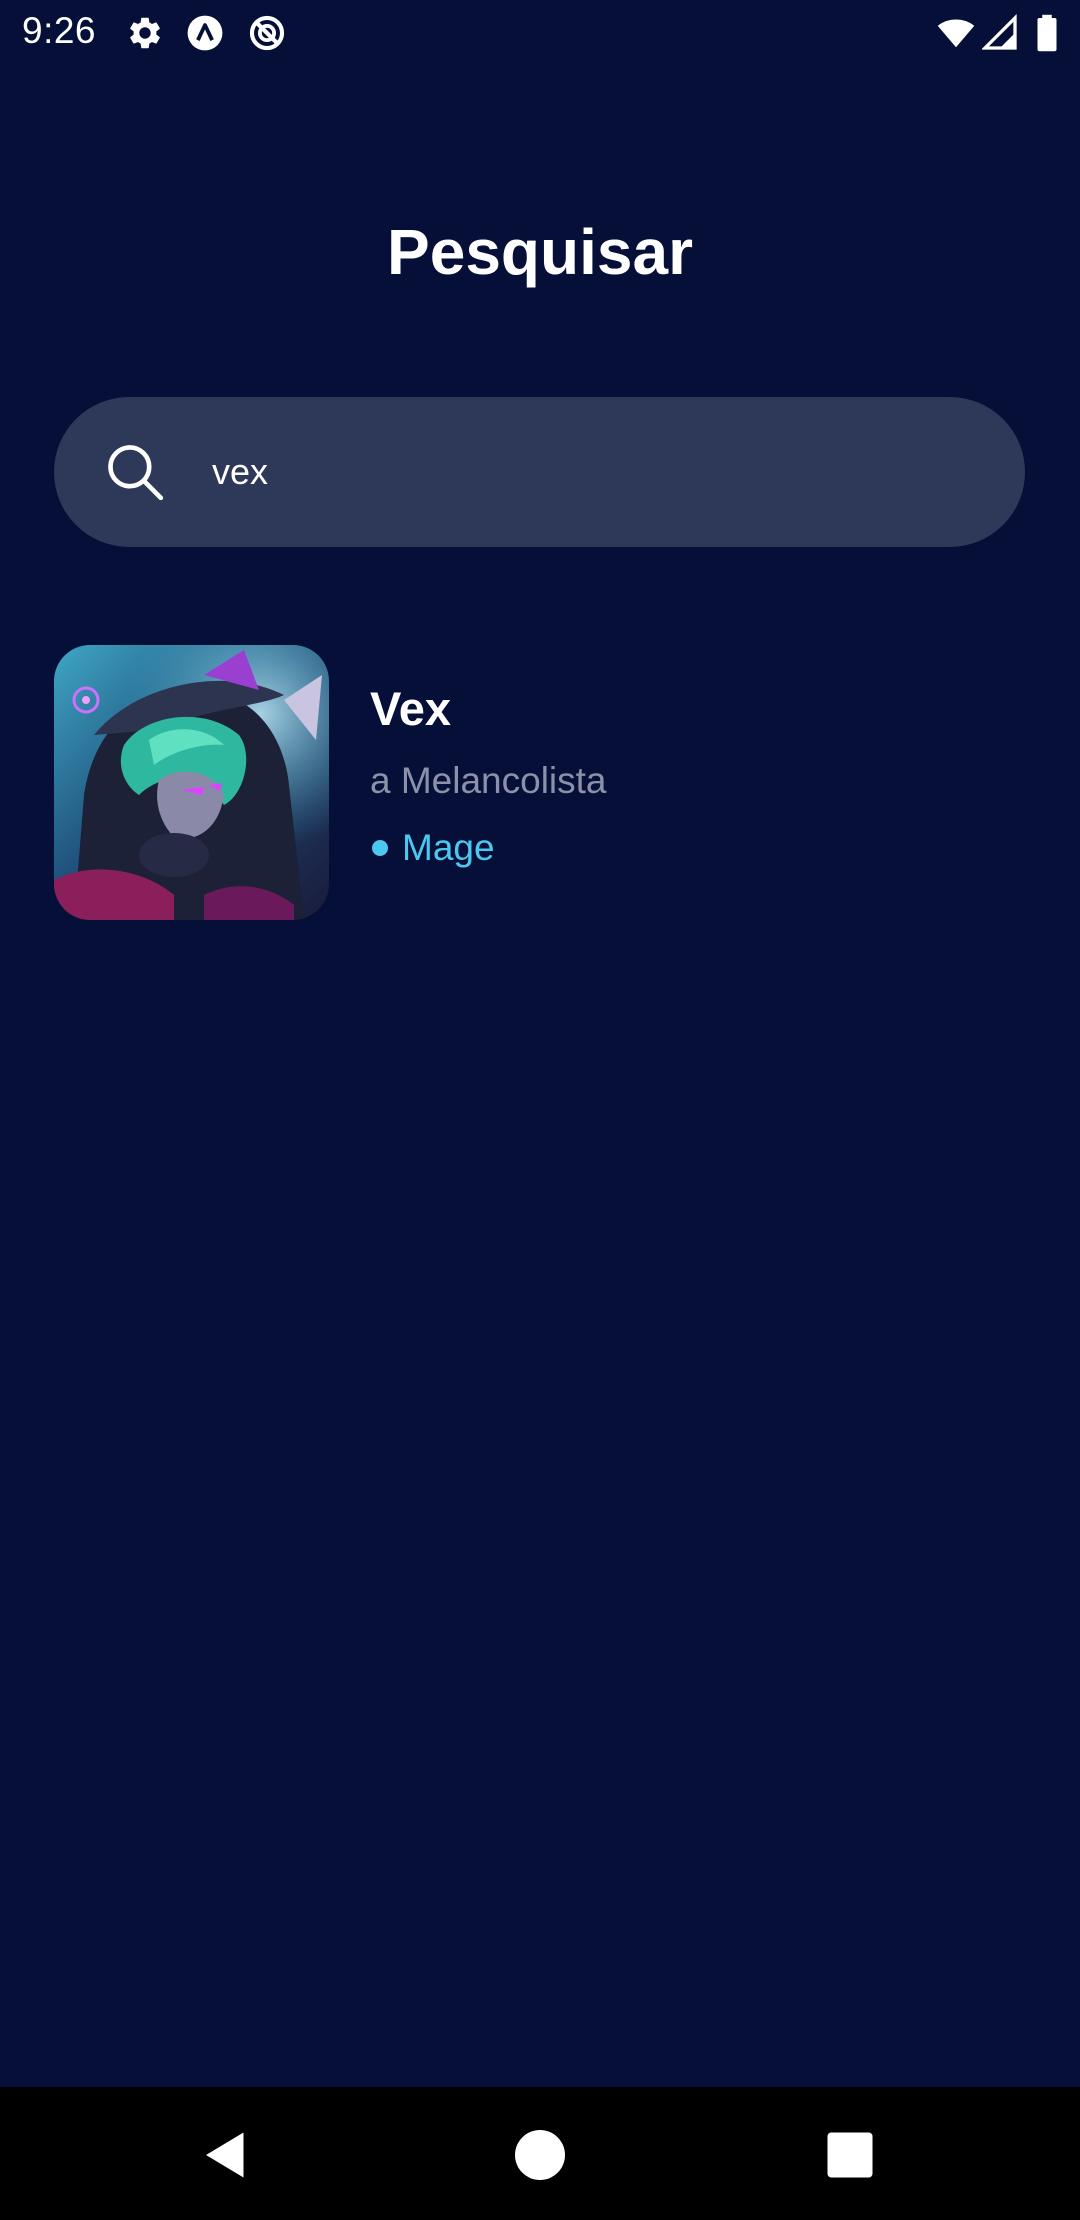  Describe the element at coordinates (1047, 33) in the screenshot. I see `battery-icon` at that location.